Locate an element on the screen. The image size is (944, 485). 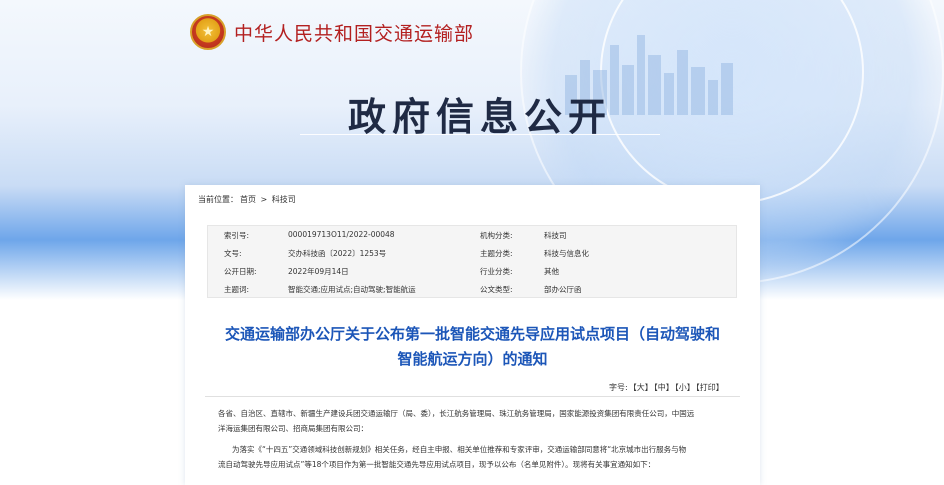
meta-row: 公开日期: 2022年09月14日 行业分类: 其他 is located at coordinates (472, 271).